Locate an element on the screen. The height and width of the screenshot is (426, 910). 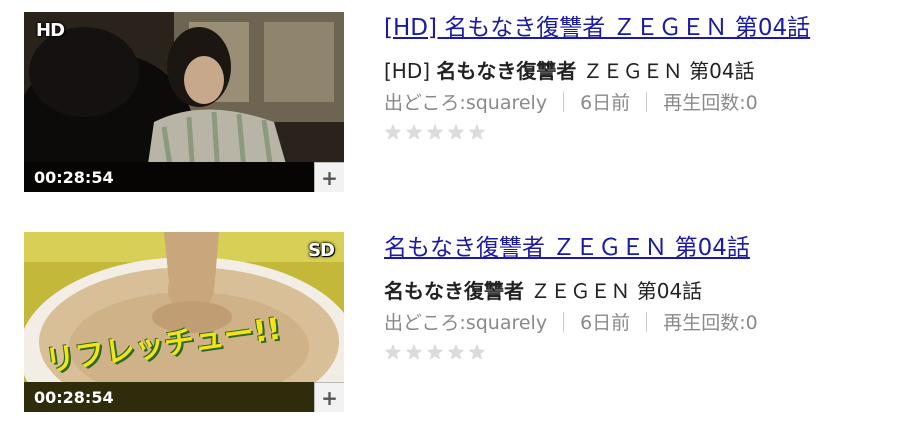
quality-badge: HD is located at coordinates (50, 30).